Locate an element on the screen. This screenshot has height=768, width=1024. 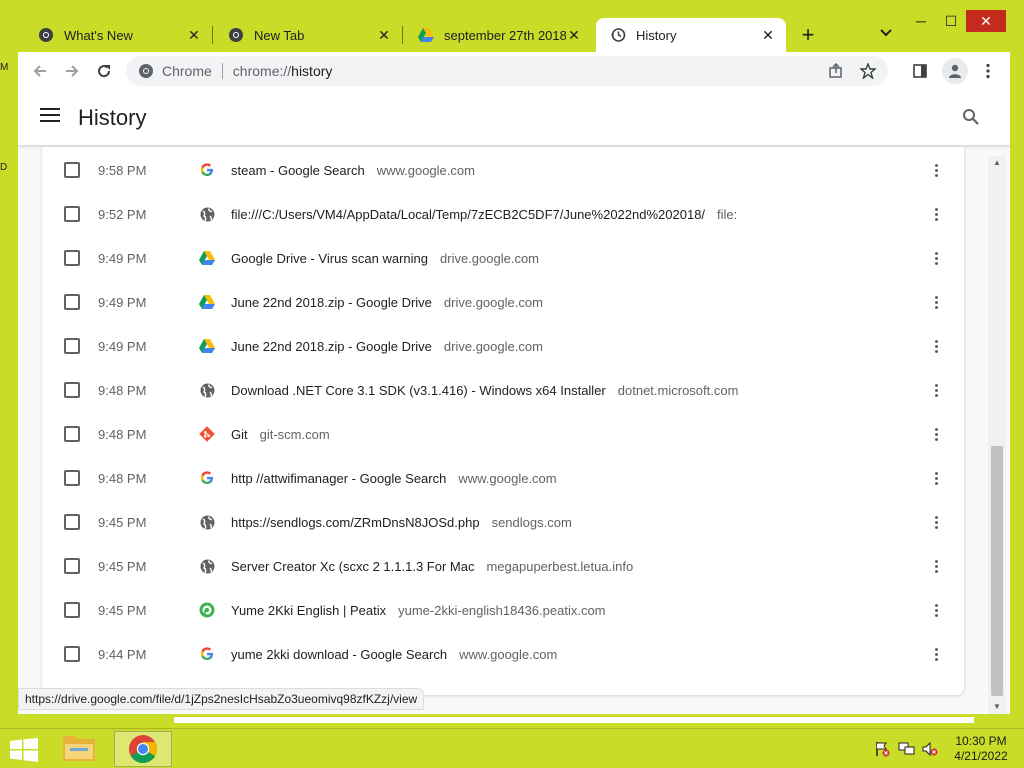
network-icon is located at coordinates (906, 749).